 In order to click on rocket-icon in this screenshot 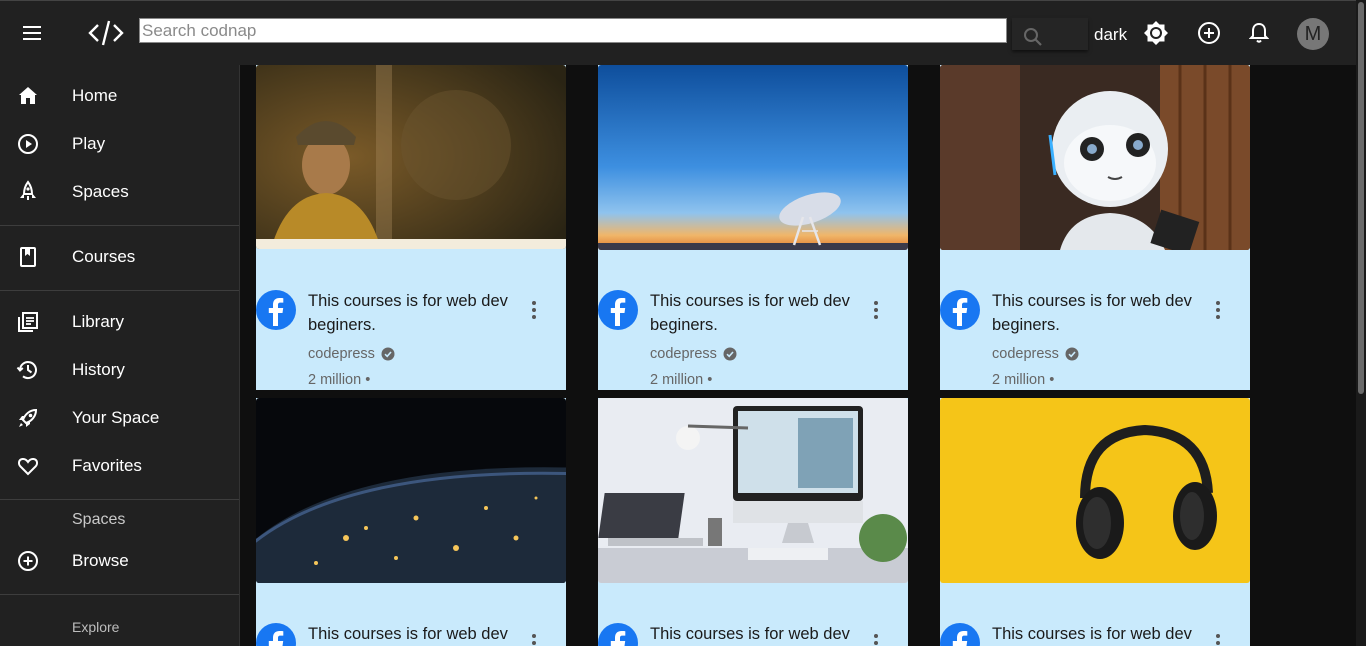, I will do `click(28, 190)`.